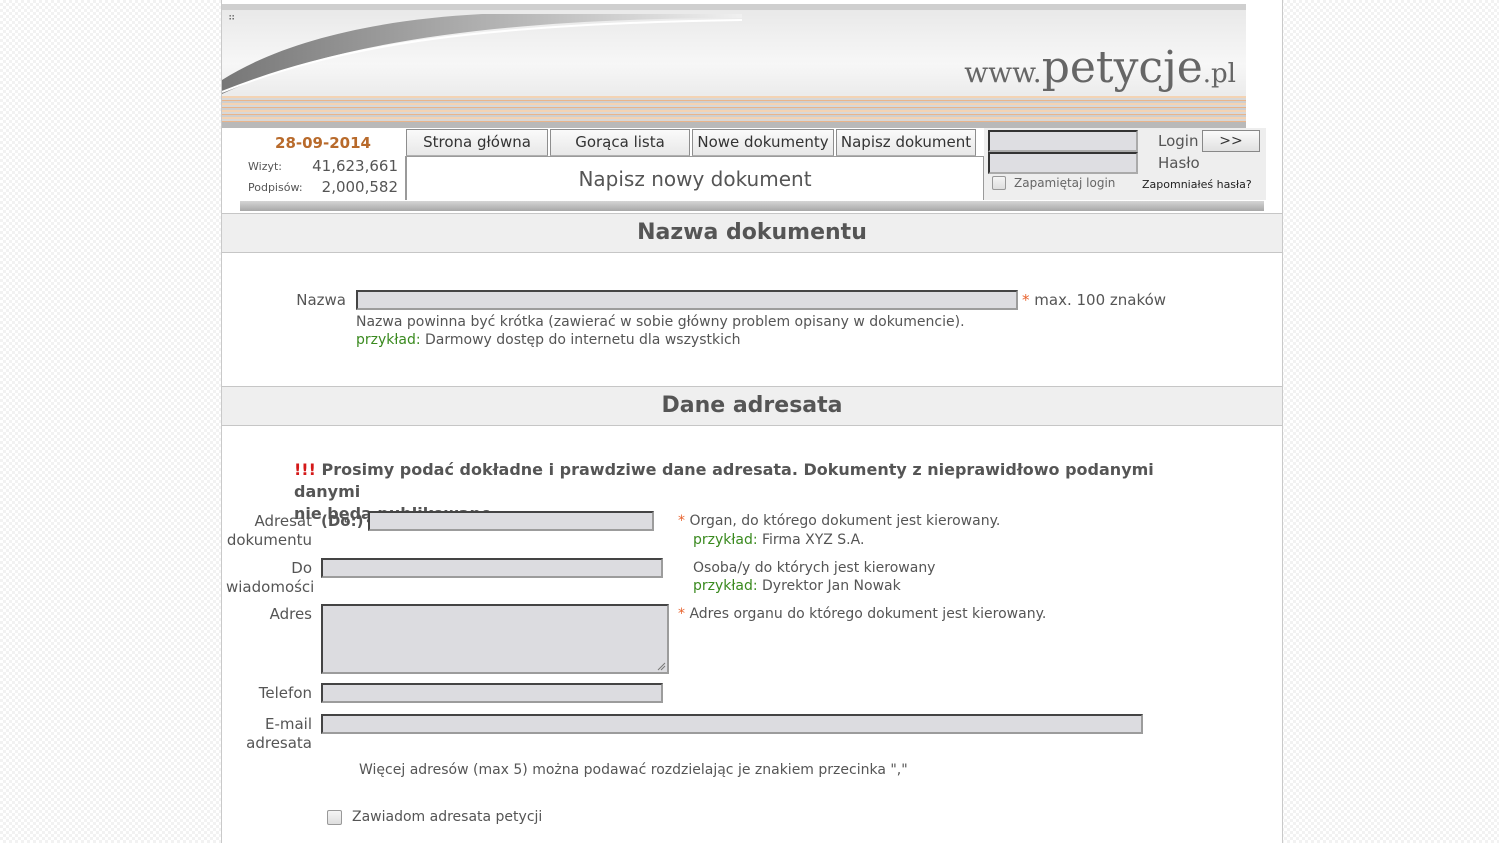 The image size is (1499, 843). I want to click on tab-new-documents: Nowe dokumenty, so click(763, 142).